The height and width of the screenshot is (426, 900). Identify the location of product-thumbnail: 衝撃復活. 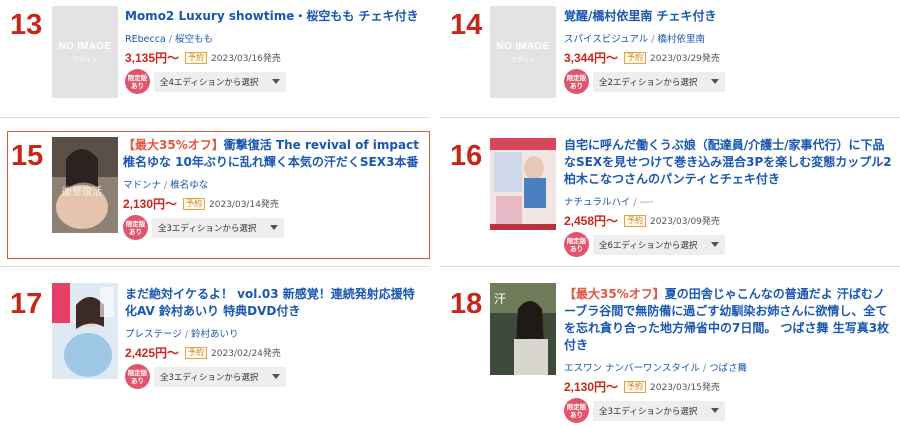
(85, 185).